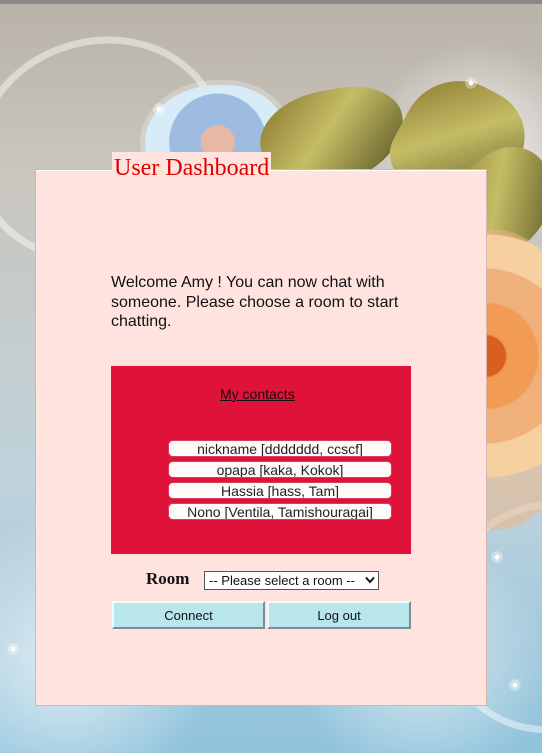 This screenshot has height=753, width=542. I want to click on contact-item: nickname [ddddddd, ccscf], so click(280, 448).